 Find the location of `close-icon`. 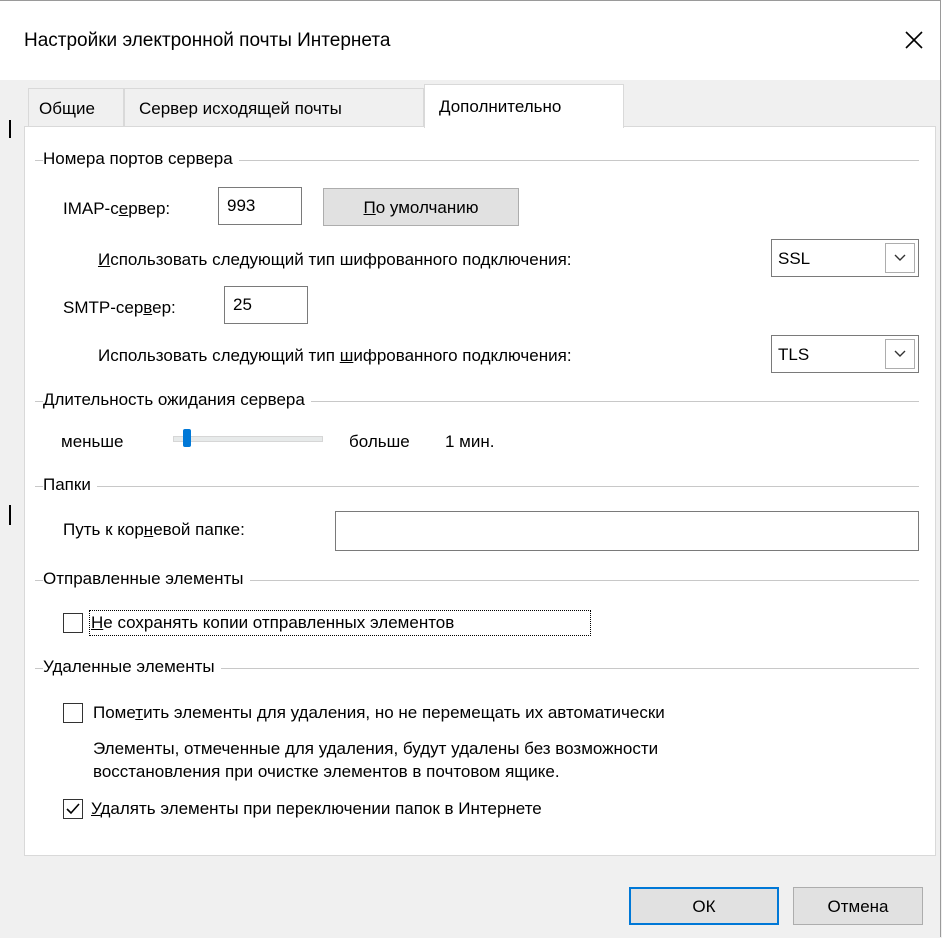

close-icon is located at coordinates (914, 40).